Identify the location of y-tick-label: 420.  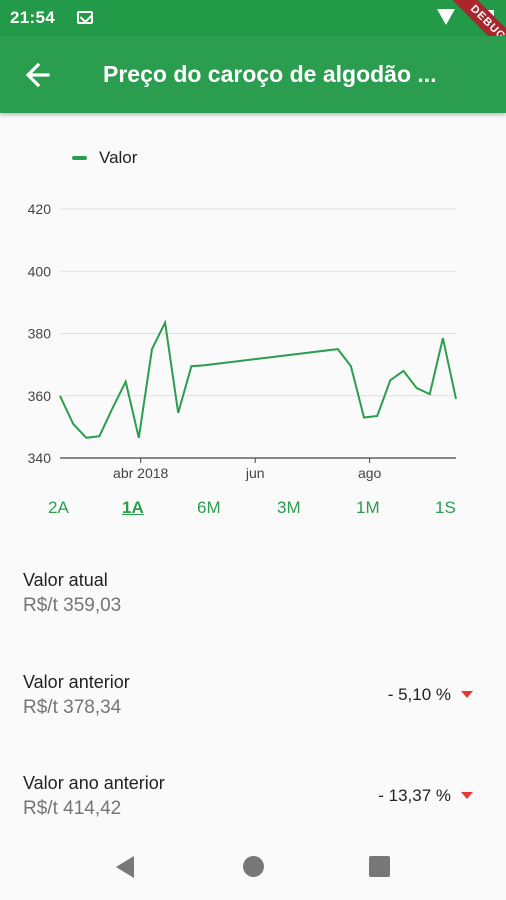
(40, 209).